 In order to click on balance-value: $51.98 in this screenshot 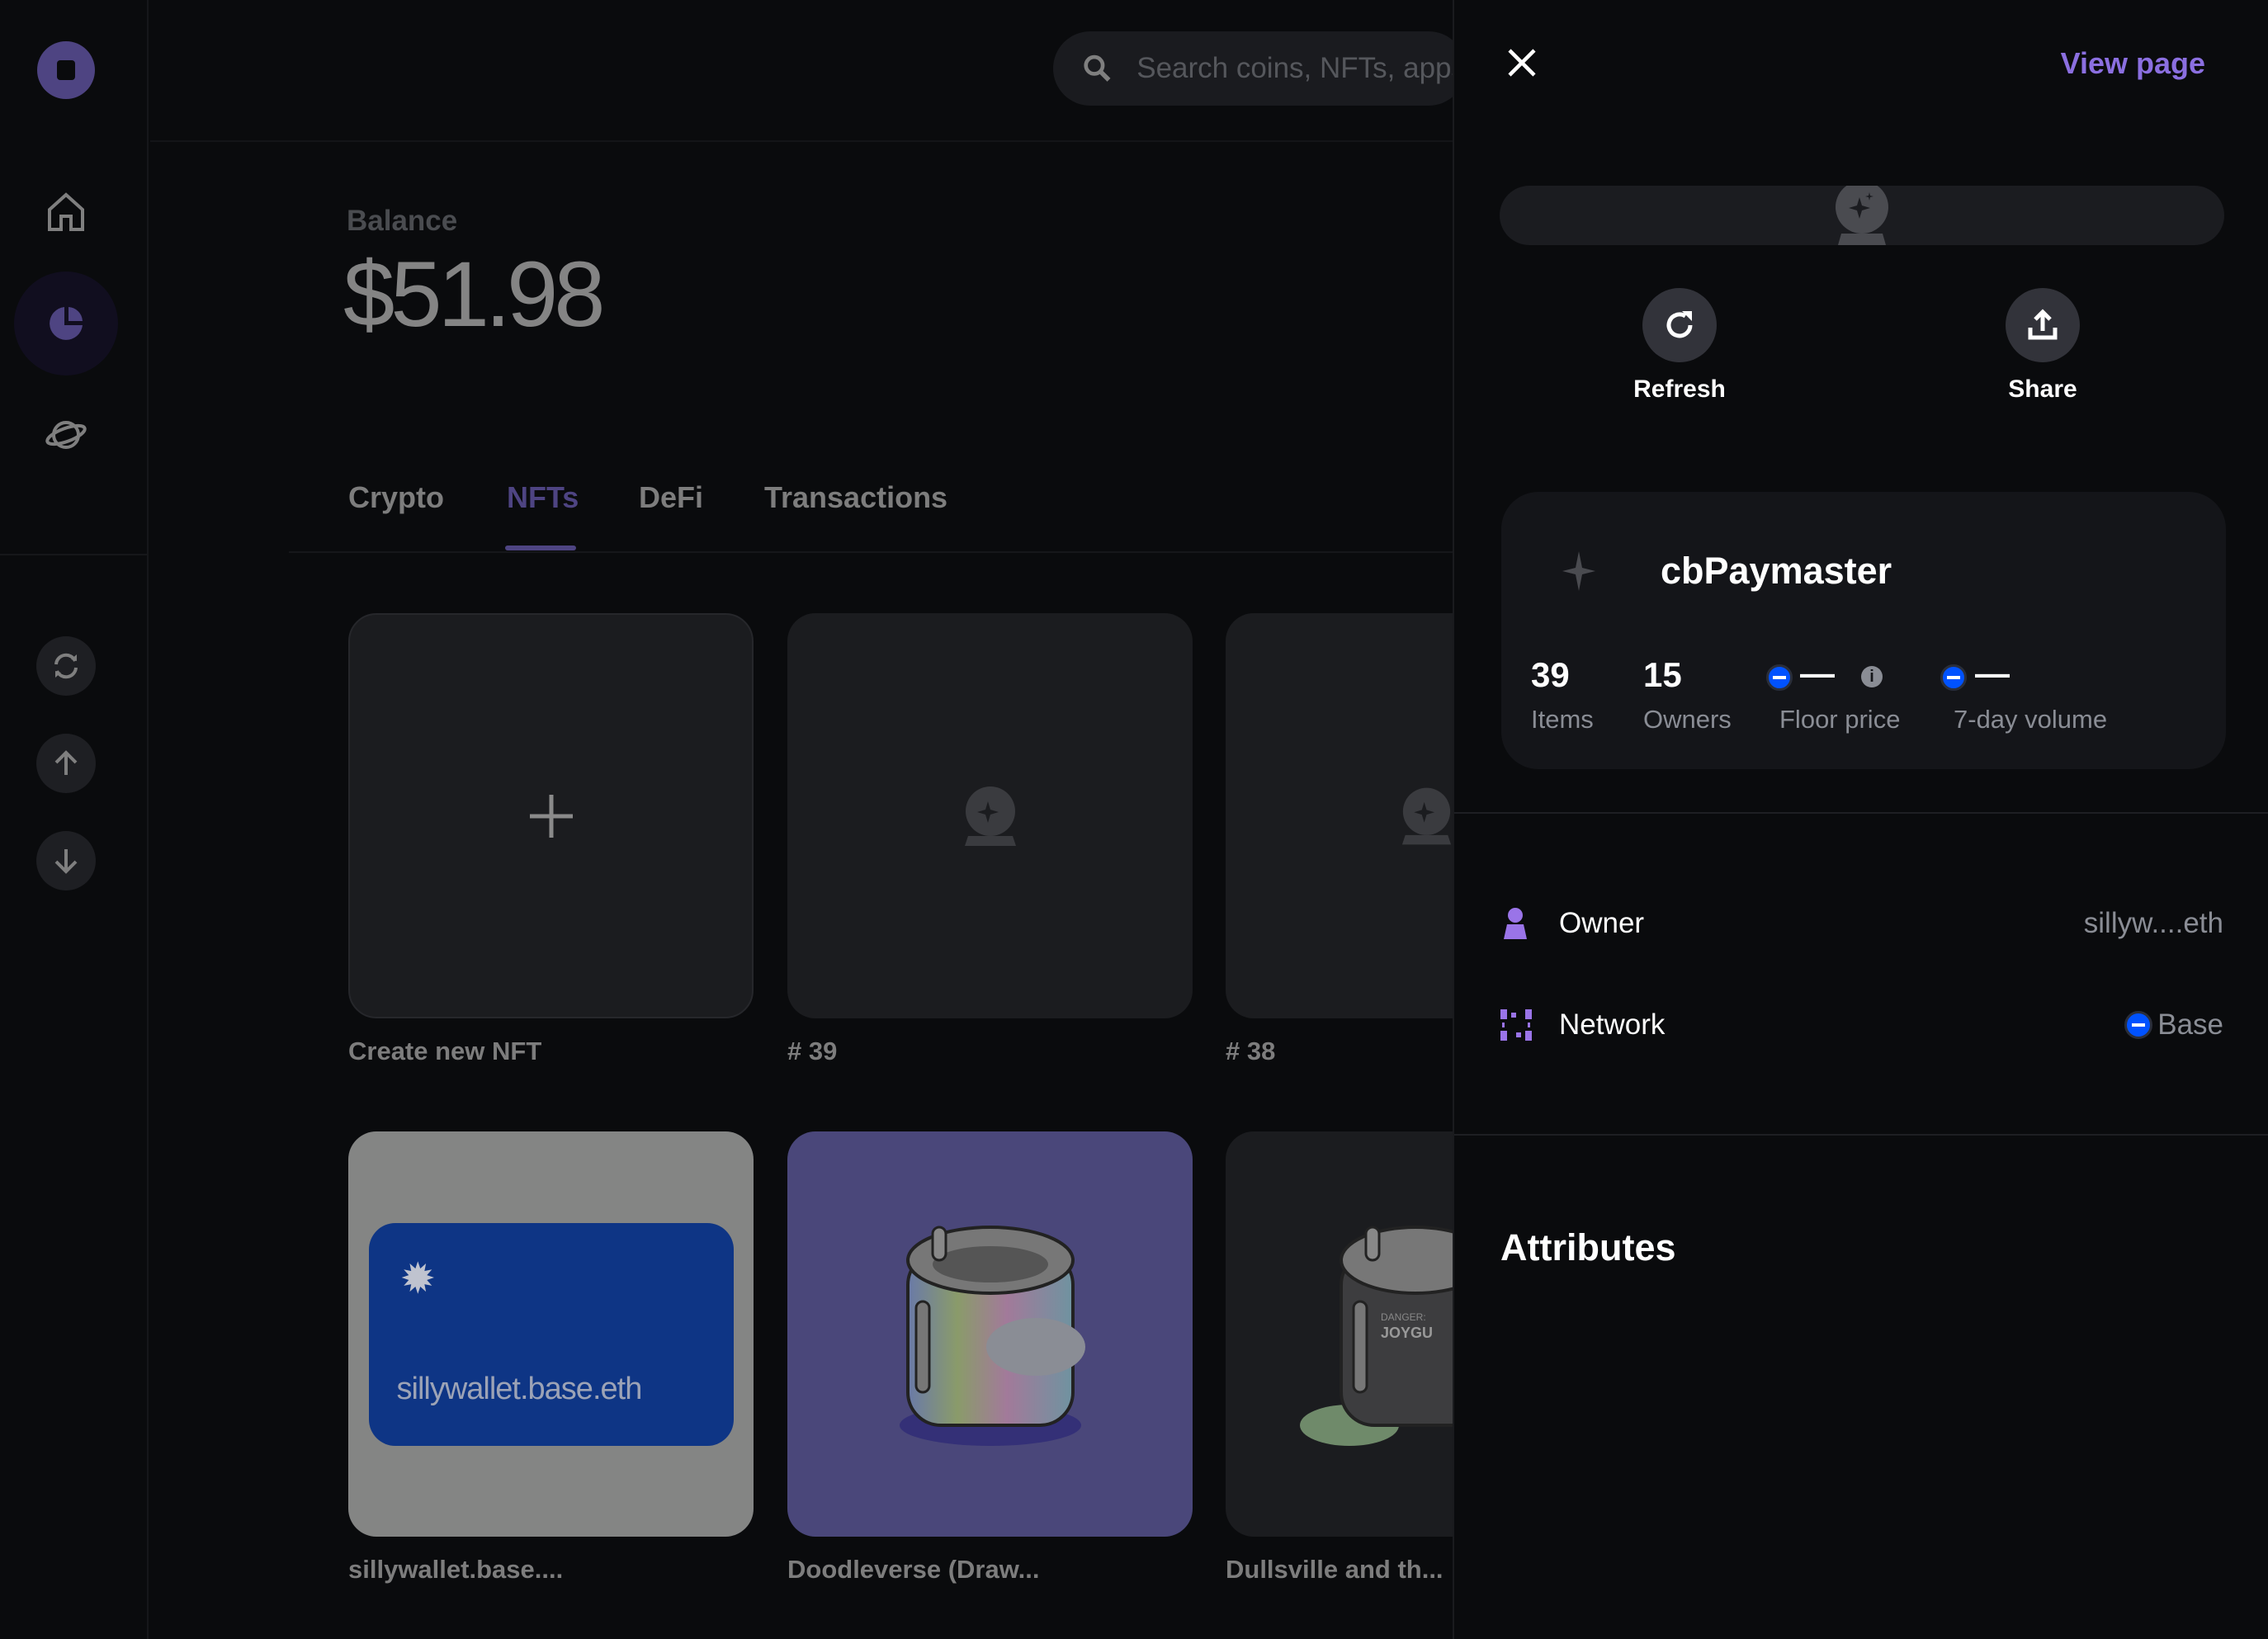, I will do `click(474, 294)`.